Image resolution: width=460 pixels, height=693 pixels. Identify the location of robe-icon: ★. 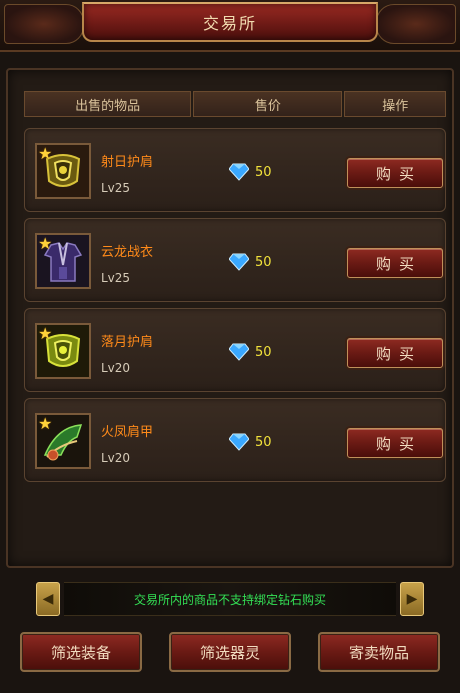
(63, 261).